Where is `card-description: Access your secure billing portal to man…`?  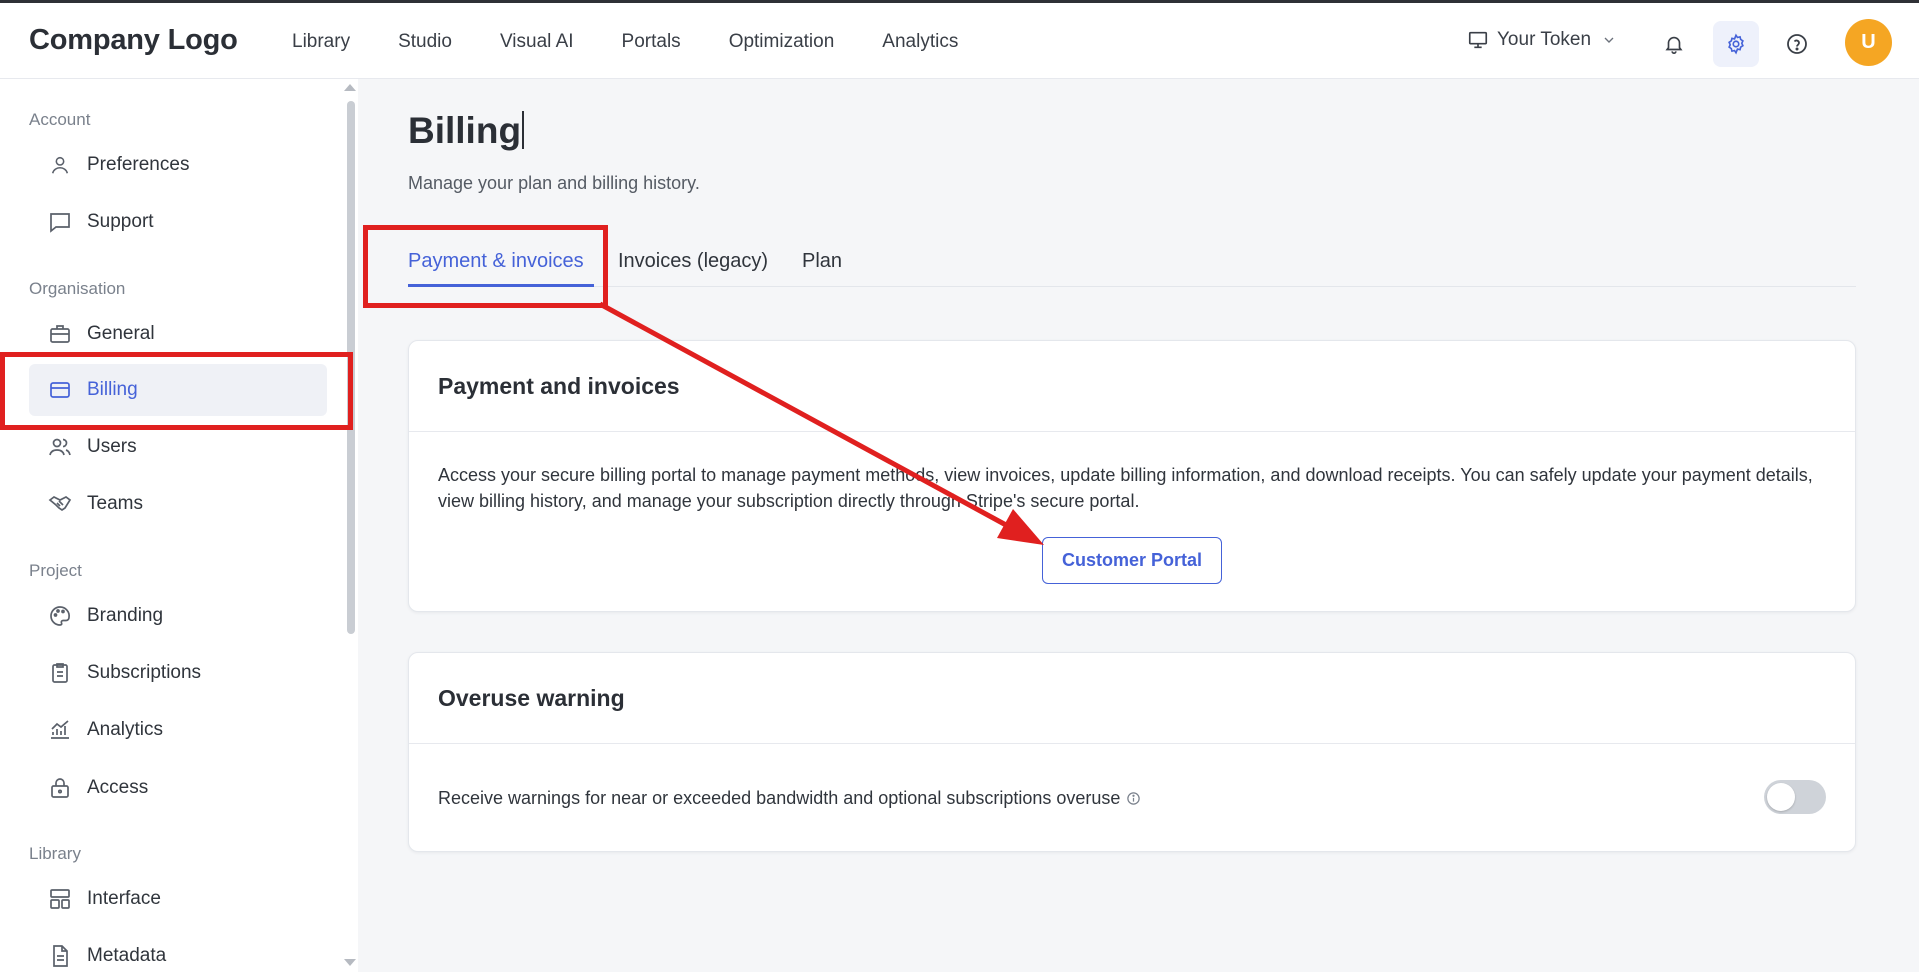 card-description: Access your secure billing portal to man… is located at coordinates (1125, 488).